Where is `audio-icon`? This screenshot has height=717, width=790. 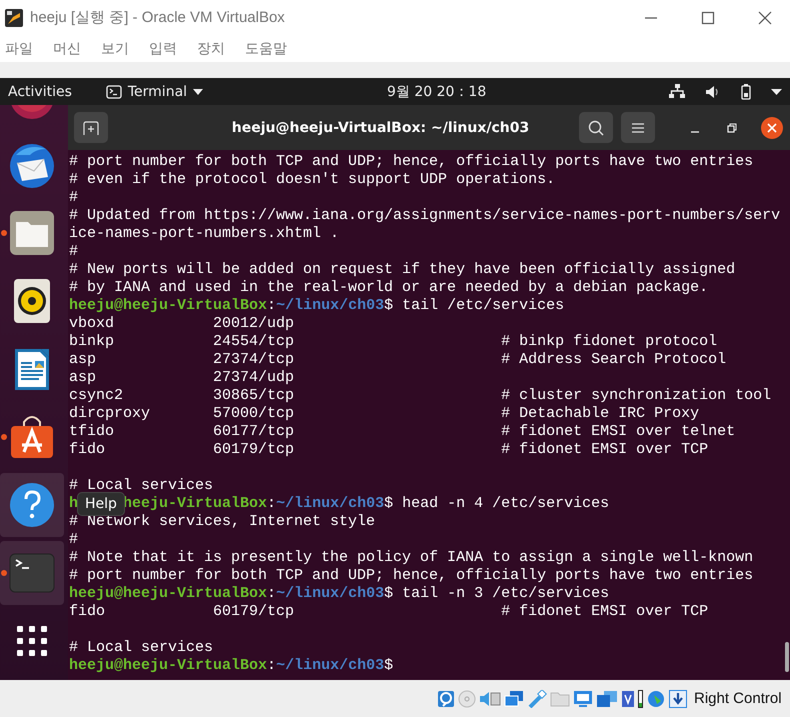 audio-icon is located at coordinates (490, 699).